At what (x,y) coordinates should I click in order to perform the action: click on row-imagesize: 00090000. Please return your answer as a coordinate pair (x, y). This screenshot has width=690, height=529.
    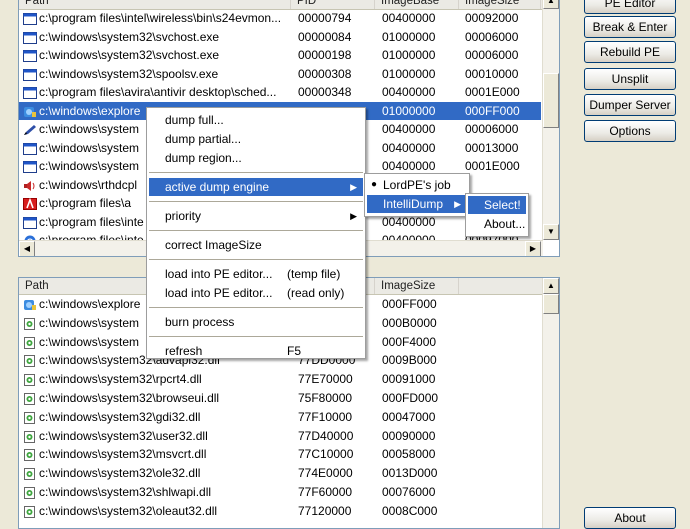
    Looking at the image, I should click on (409, 435).